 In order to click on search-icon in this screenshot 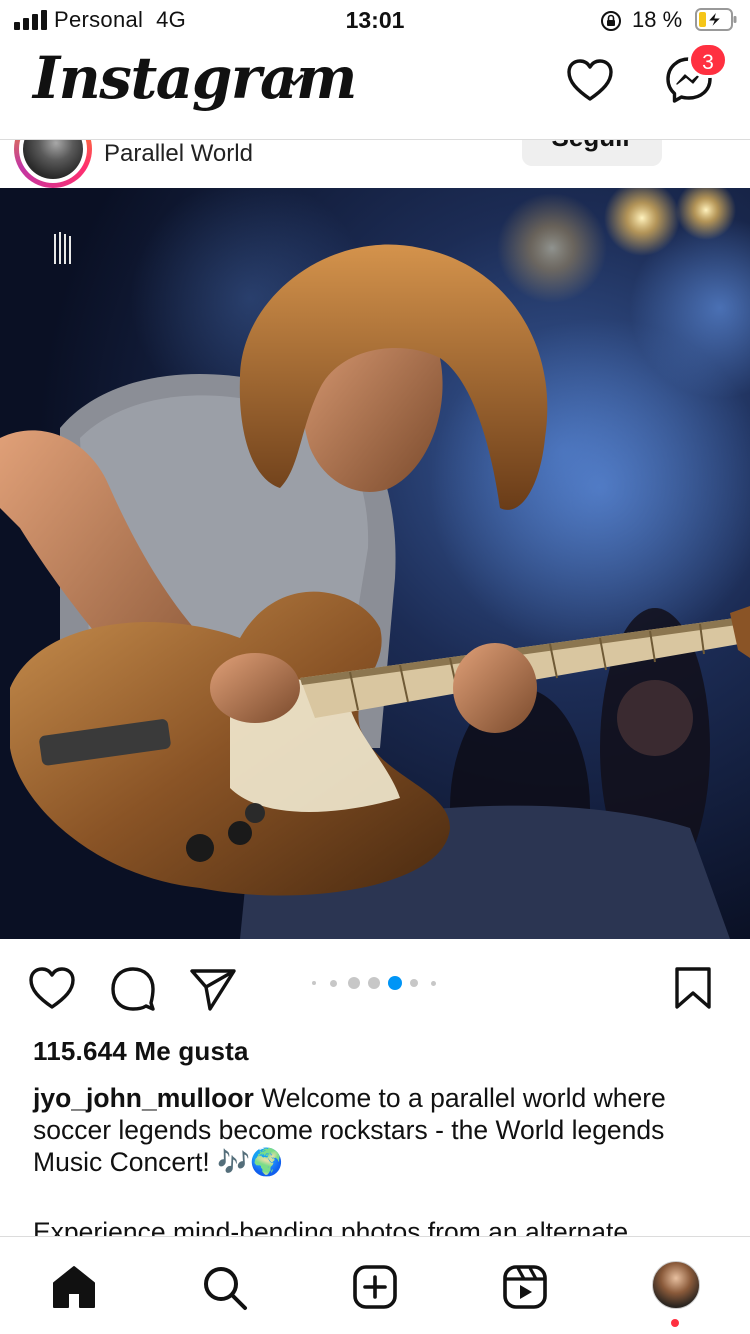, I will do `click(224, 1287)`.